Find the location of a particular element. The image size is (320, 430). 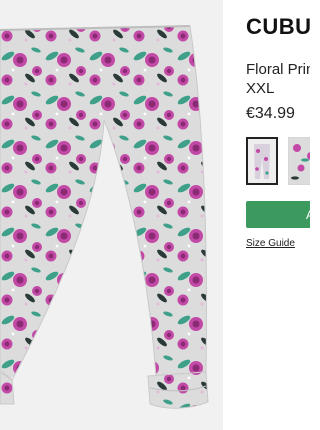

thumbnail-front-image is located at coordinates (262, 161).